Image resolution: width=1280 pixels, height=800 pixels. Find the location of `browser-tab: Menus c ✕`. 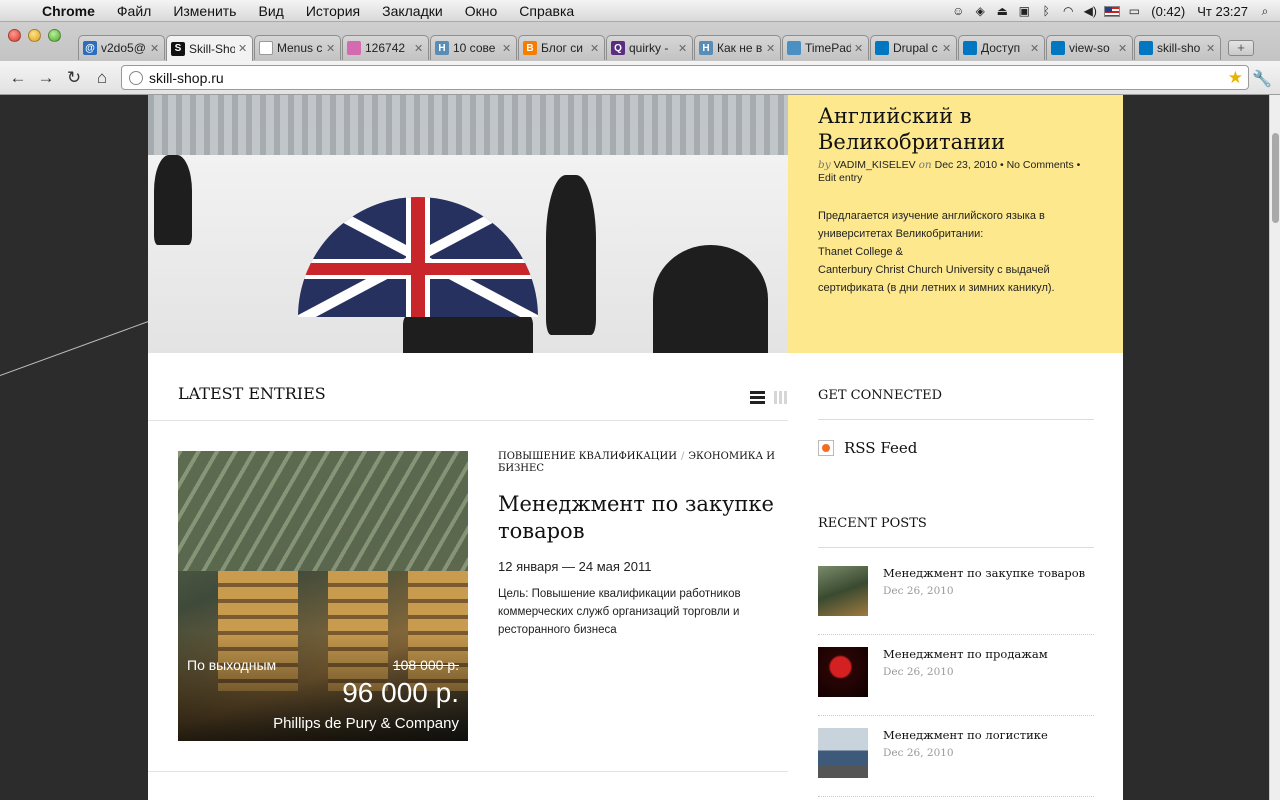

browser-tab: Menus c ✕ is located at coordinates (297, 47).